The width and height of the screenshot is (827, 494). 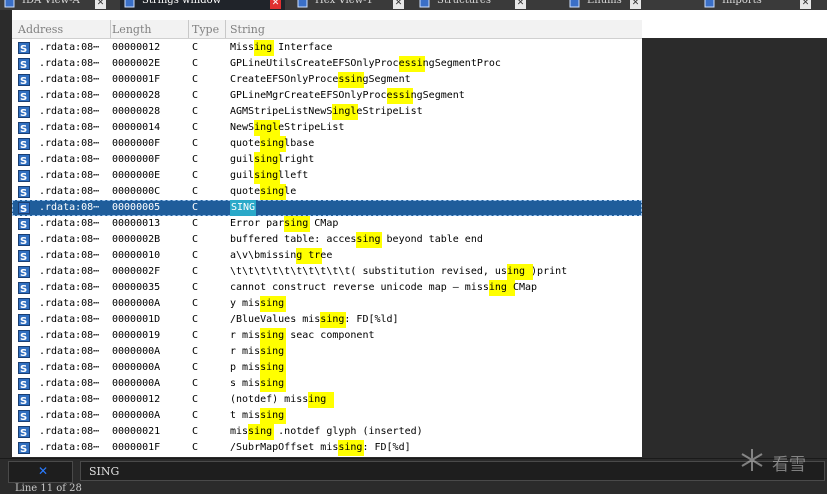 What do you see at coordinates (327, 224) in the screenshot?
I see `table-row: S .rdata:08⋯ 00000013 C Error parsing CMap` at bounding box center [327, 224].